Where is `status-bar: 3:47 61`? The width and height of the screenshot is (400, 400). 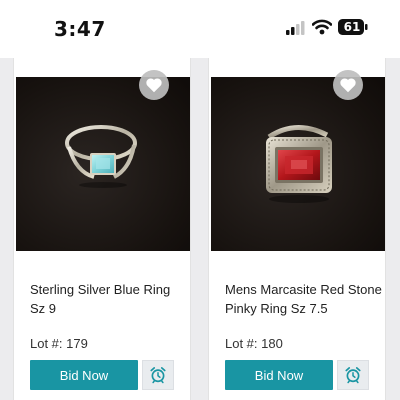 status-bar: 3:47 61 is located at coordinates (200, 29).